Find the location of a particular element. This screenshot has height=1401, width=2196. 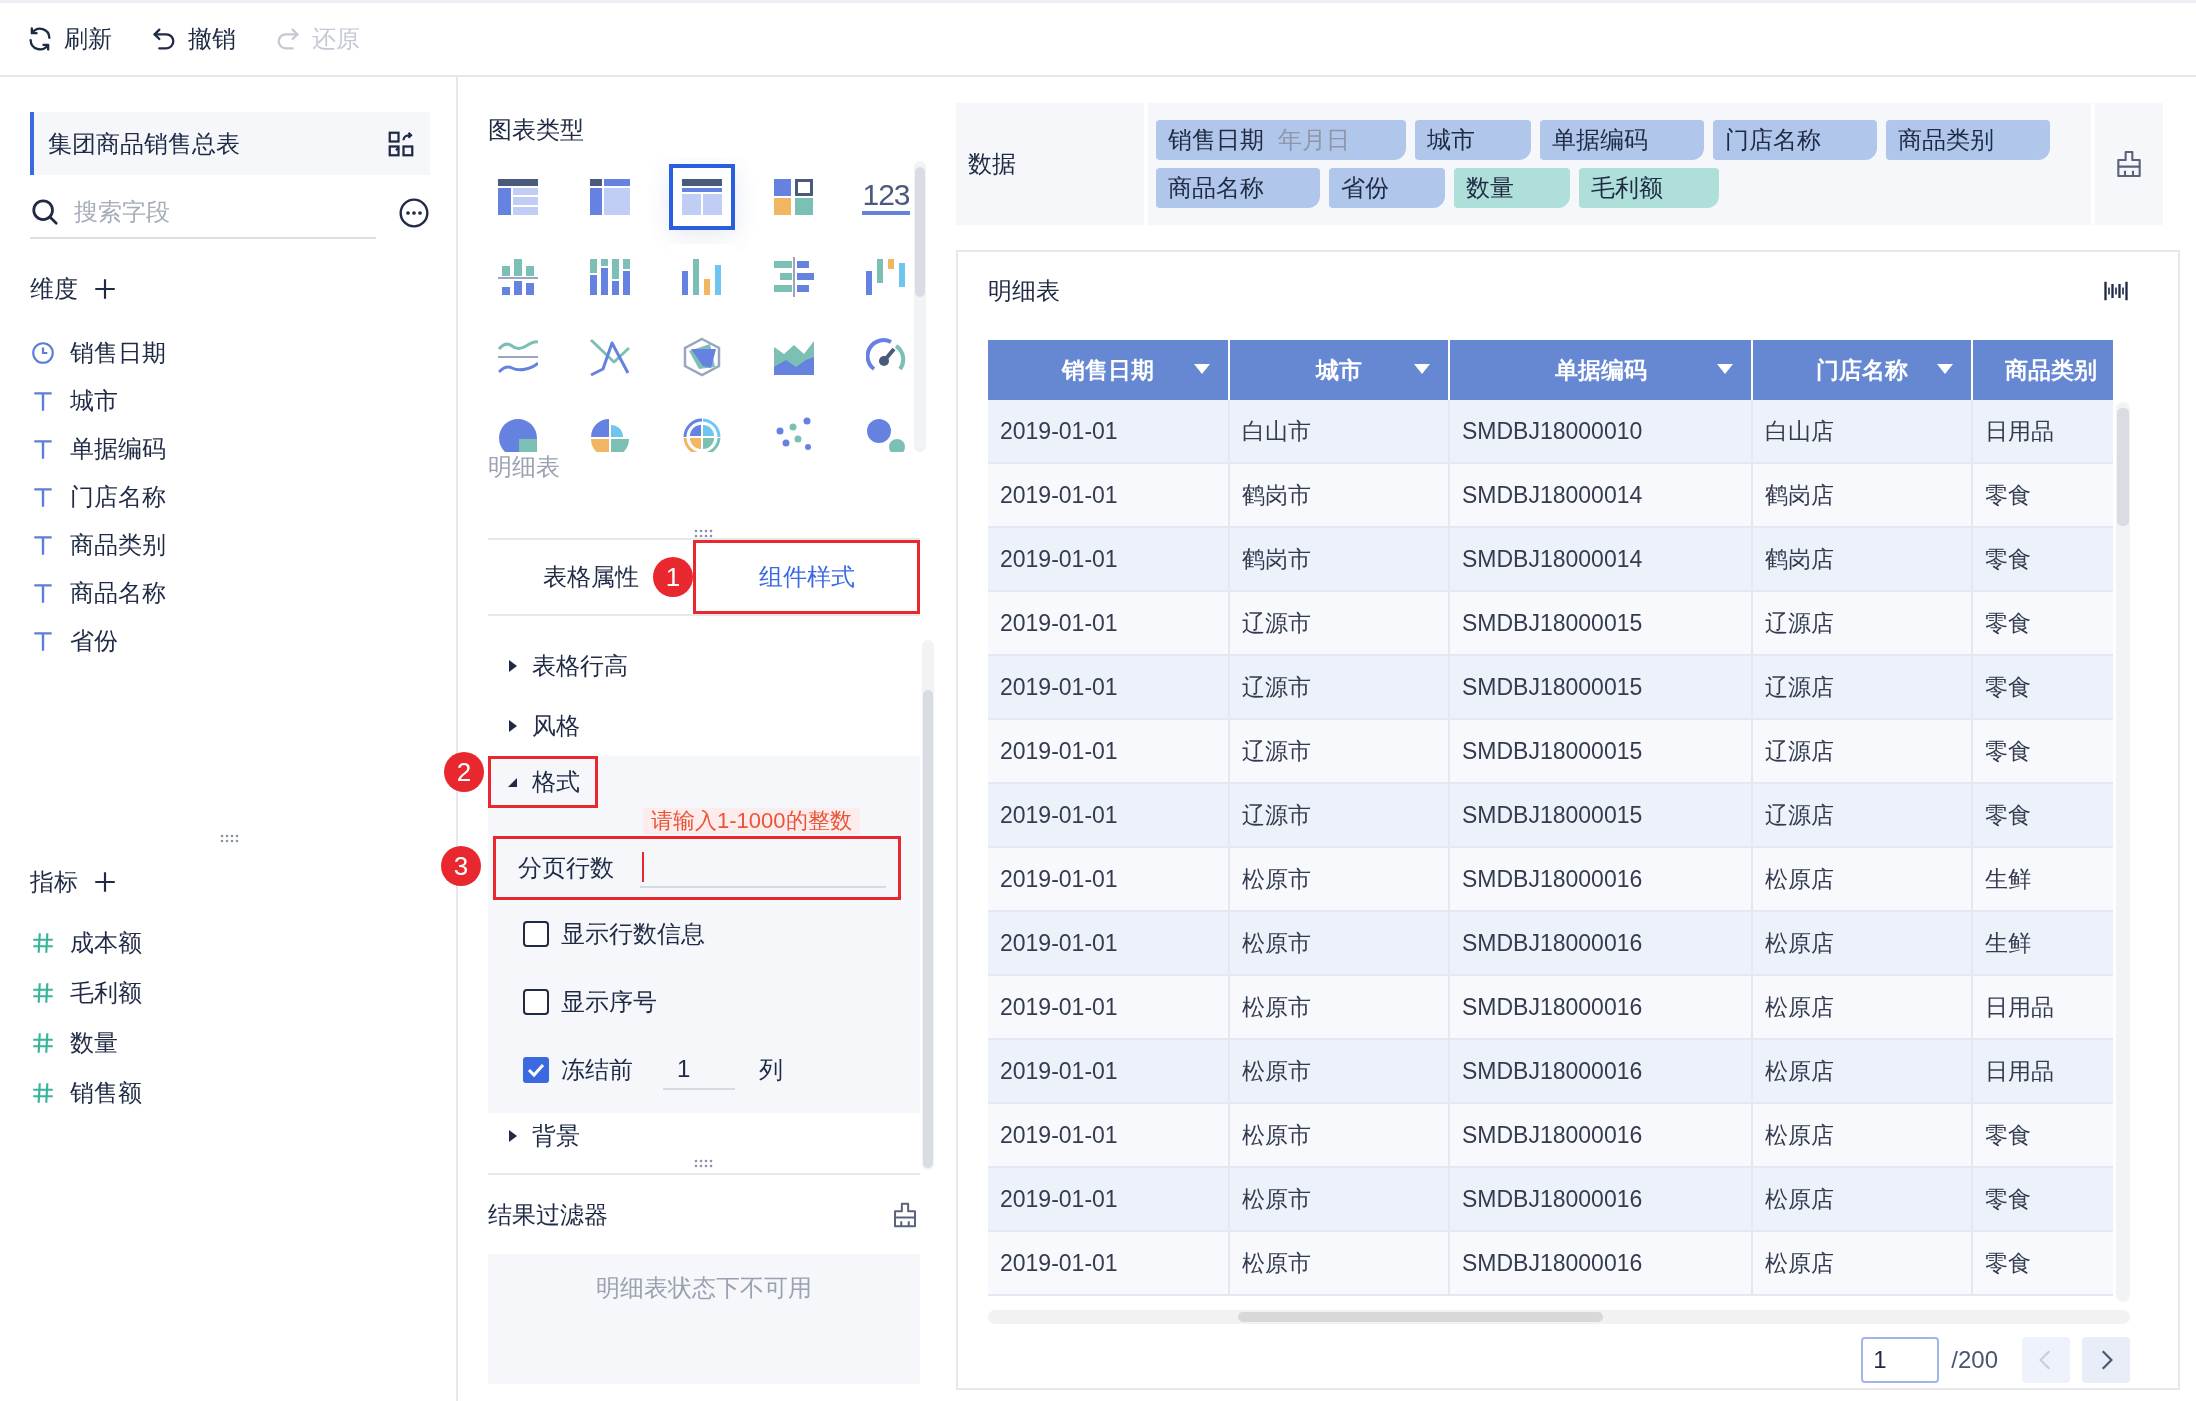

number-label: 123 is located at coordinates (886, 197).